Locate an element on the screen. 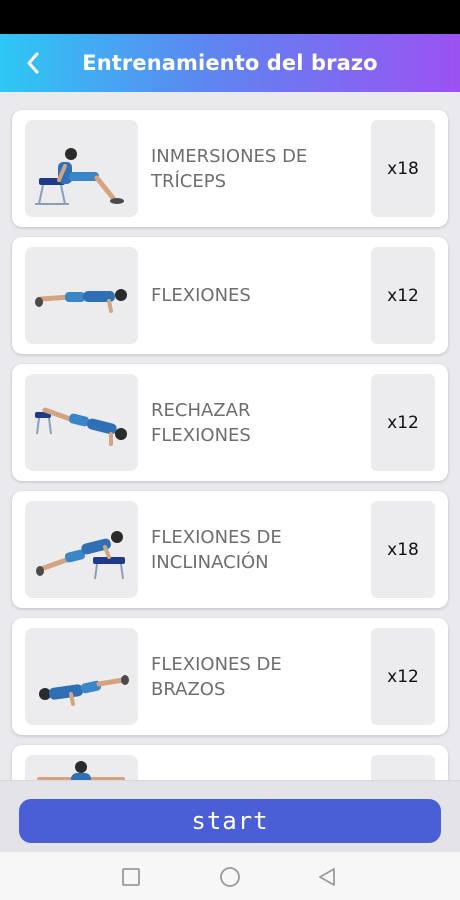  exercise-name: INMERSIONES DE TRÍCEPS is located at coordinates (229, 168).